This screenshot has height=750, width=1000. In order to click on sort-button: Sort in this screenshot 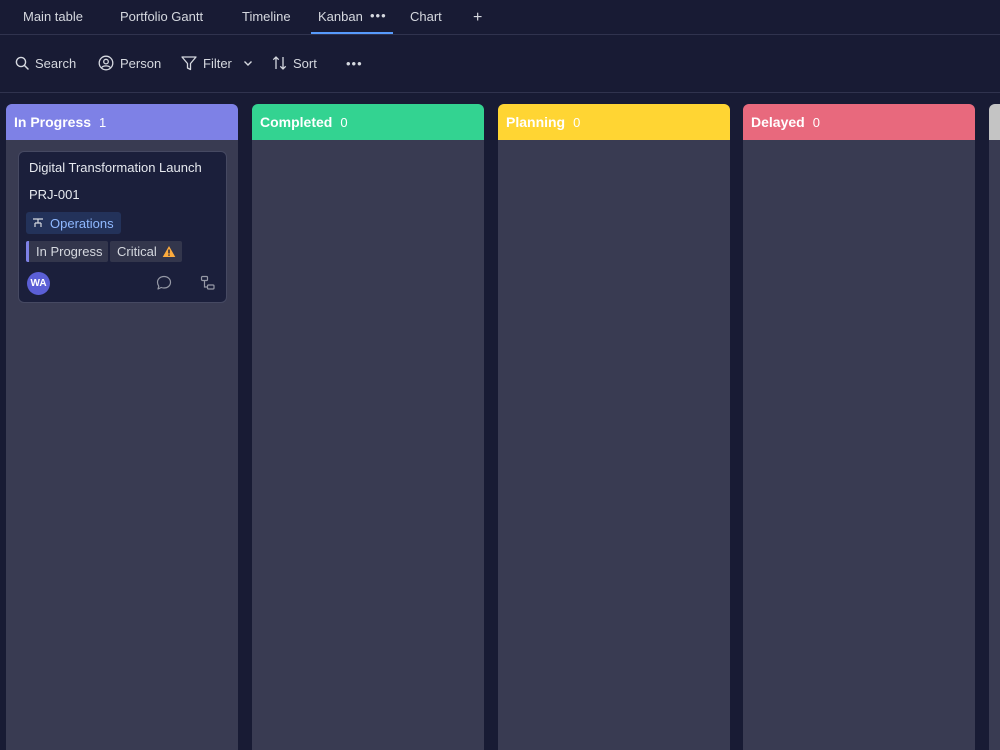, I will do `click(294, 63)`.